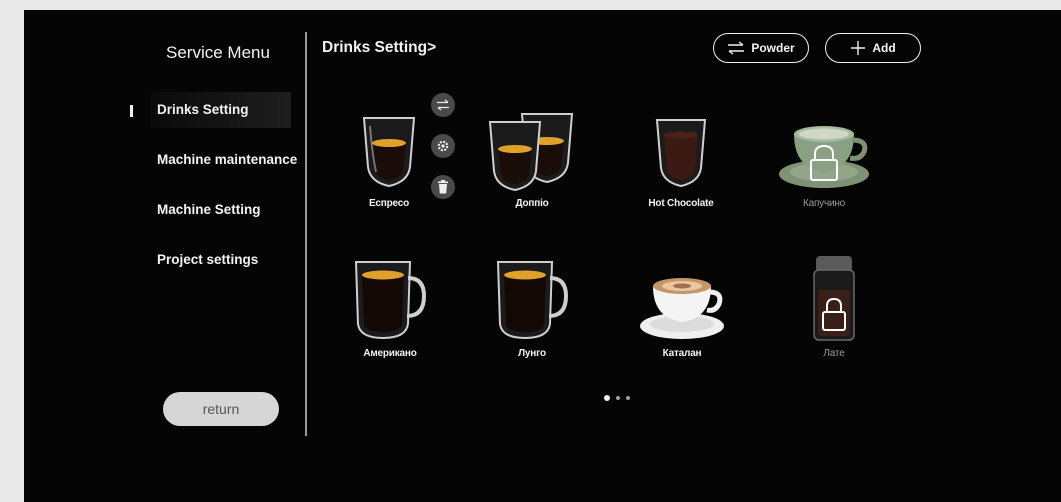  What do you see at coordinates (131, 111) in the screenshot?
I see `active-marker` at bounding box center [131, 111].